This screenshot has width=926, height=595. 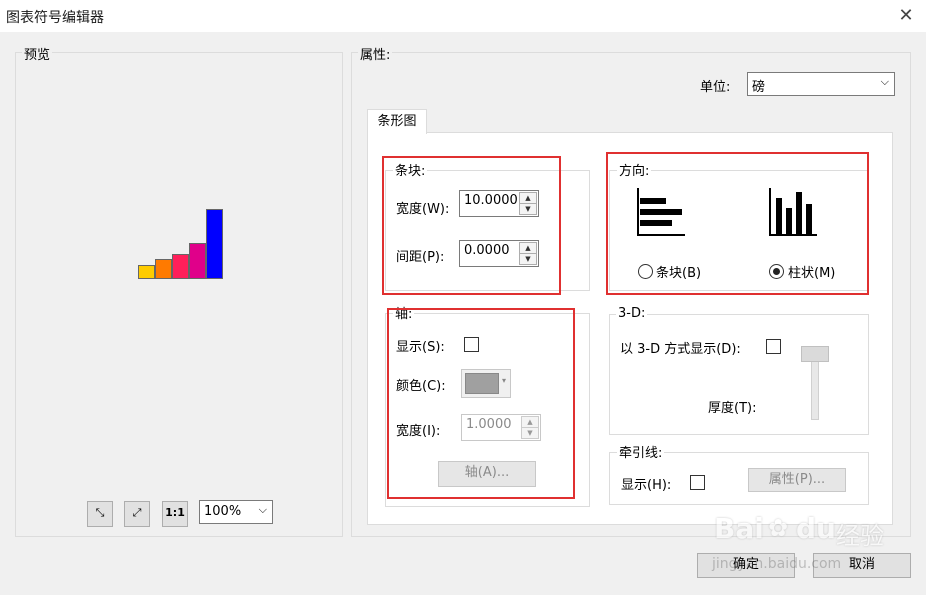 I want to click on thickness-label: 厚度(T):, so click(x=732, y=408).